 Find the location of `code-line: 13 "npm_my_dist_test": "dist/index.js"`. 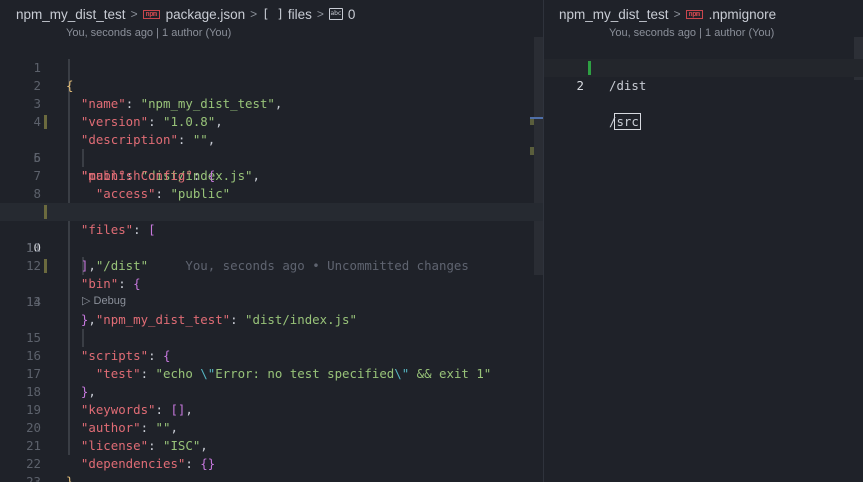

code-line: 13 "npm_my_dist_test": "dist/index.js" is located at coordinates (271, 292).